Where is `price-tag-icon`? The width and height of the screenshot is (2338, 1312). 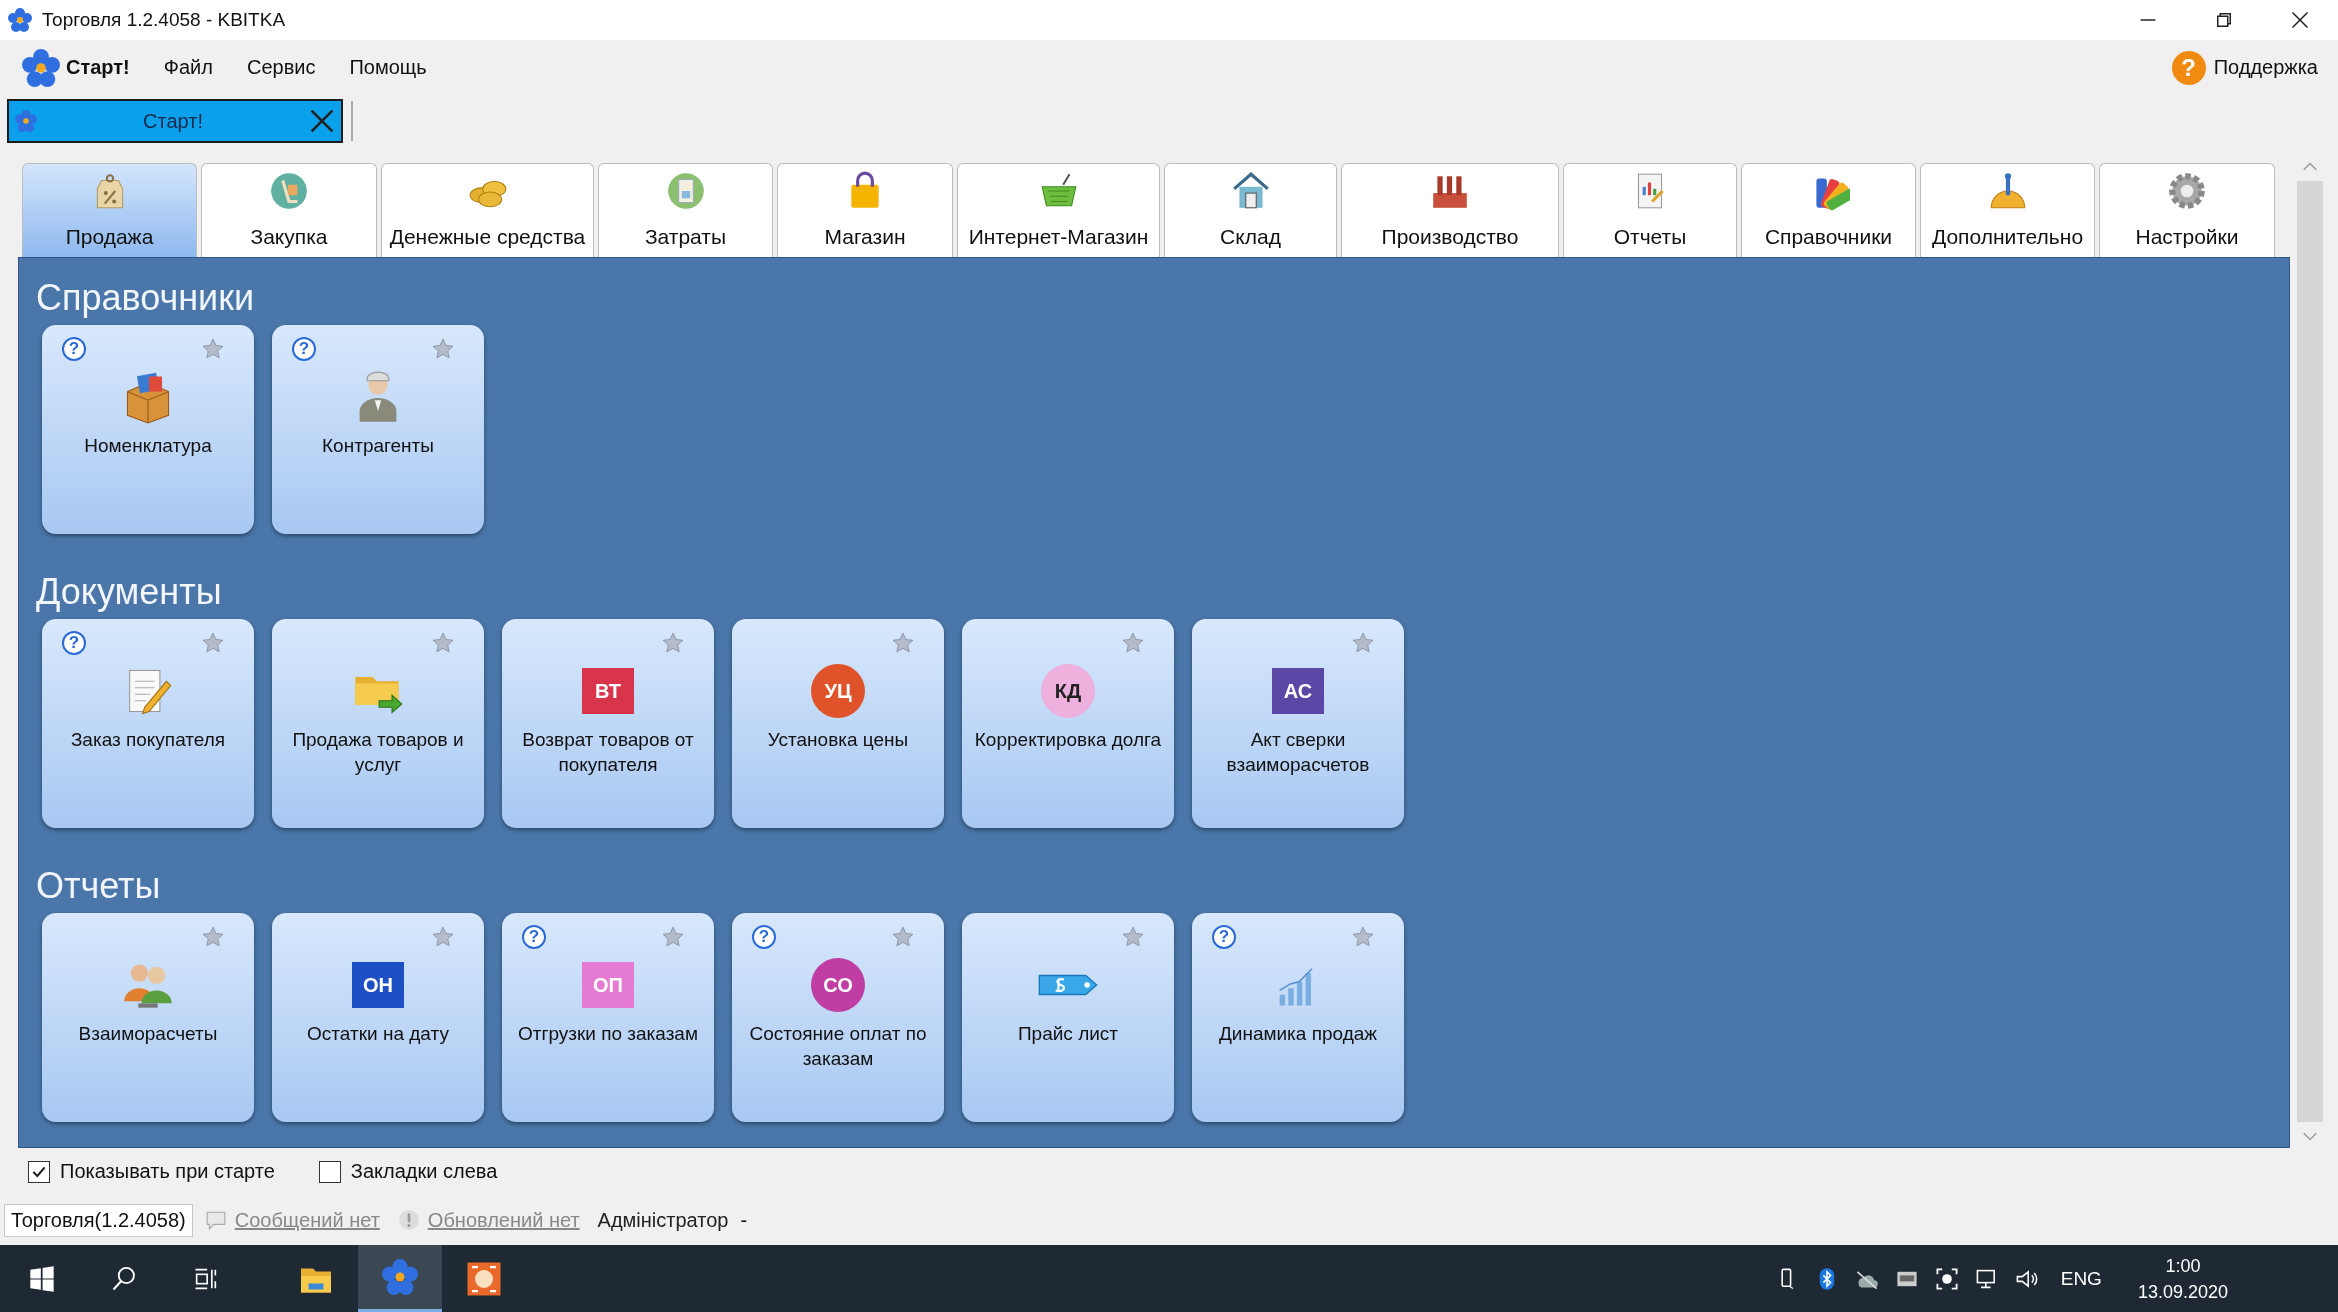
price-tag-icon is located at coordinates (1068, 985).